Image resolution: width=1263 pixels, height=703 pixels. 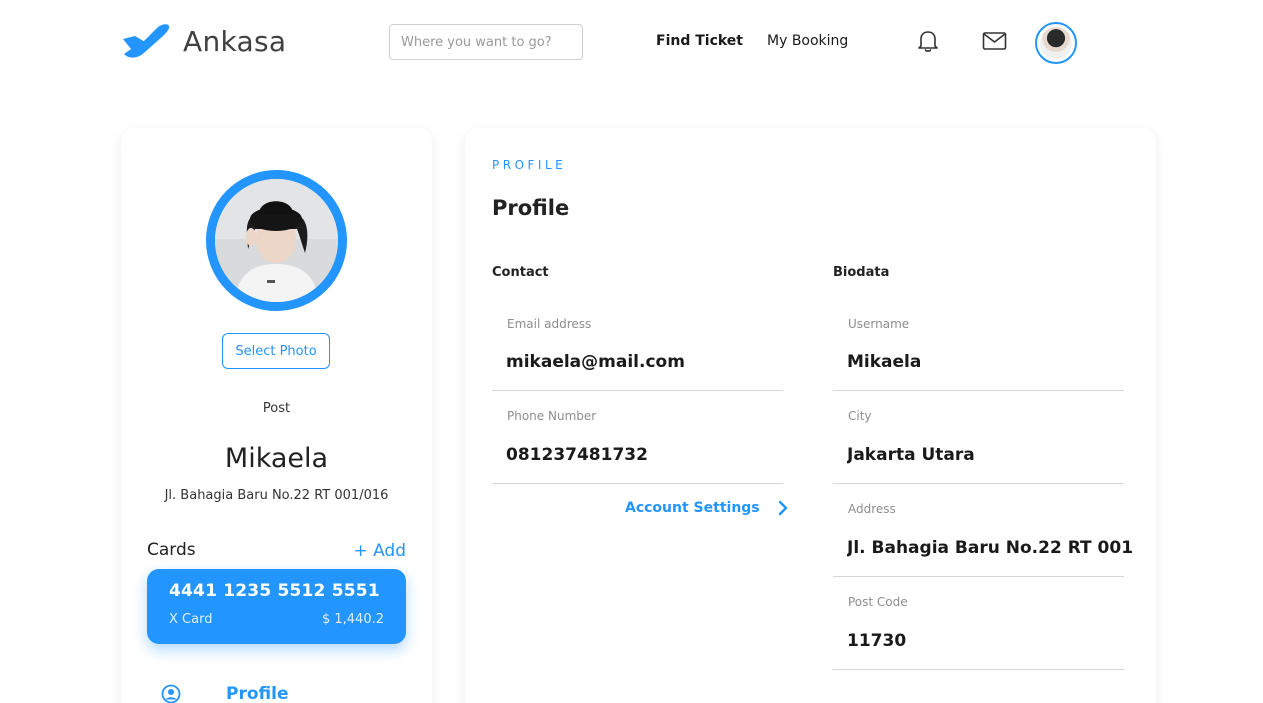 I want to click on postcode-divider, so click(x=978, y=669).